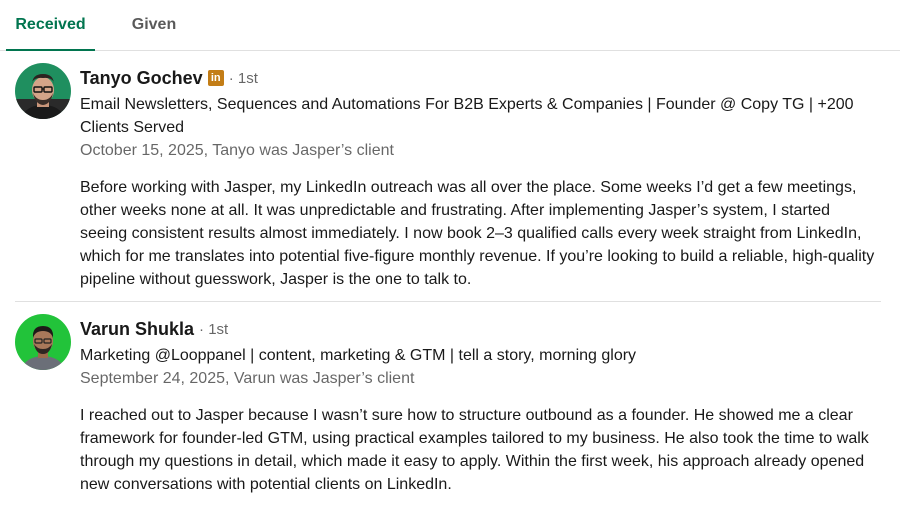 Image resolution: width=900 pixels, height=506 pixels. Describe the element at coordinates (154, 25) in the screenshot. I see `tab-given: Given` at that location.